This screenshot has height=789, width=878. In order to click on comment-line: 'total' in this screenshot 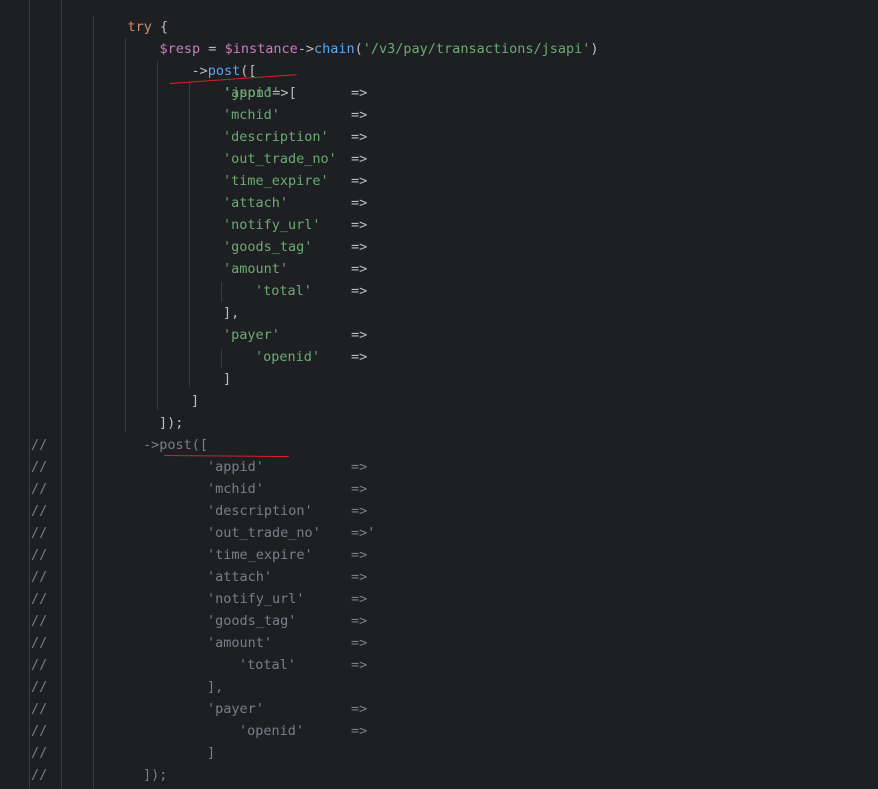, I will do `click(267, 665)`.